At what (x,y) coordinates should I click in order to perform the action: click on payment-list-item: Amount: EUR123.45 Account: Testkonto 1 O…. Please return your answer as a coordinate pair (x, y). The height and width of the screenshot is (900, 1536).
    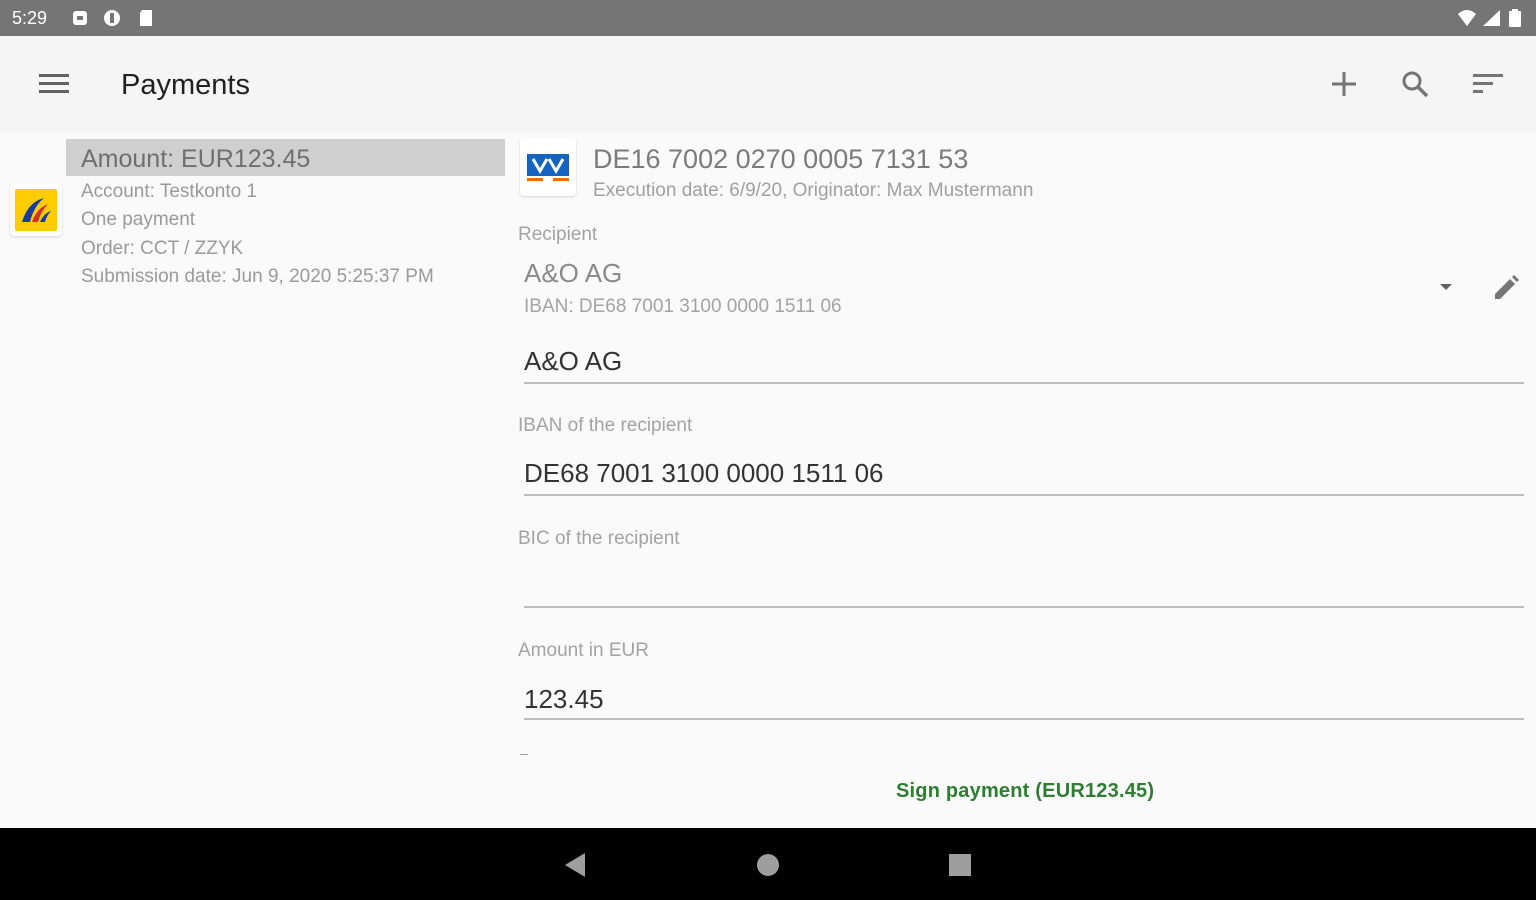
    Looking at the image, I should click on (254, 217).